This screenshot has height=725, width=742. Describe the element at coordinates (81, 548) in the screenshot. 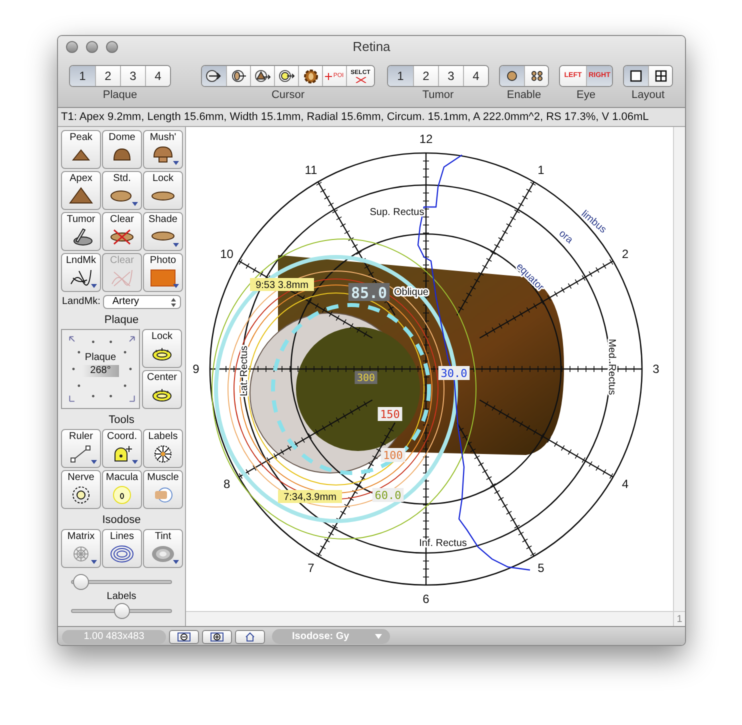

I see `tool-button: Matrix` at that location.